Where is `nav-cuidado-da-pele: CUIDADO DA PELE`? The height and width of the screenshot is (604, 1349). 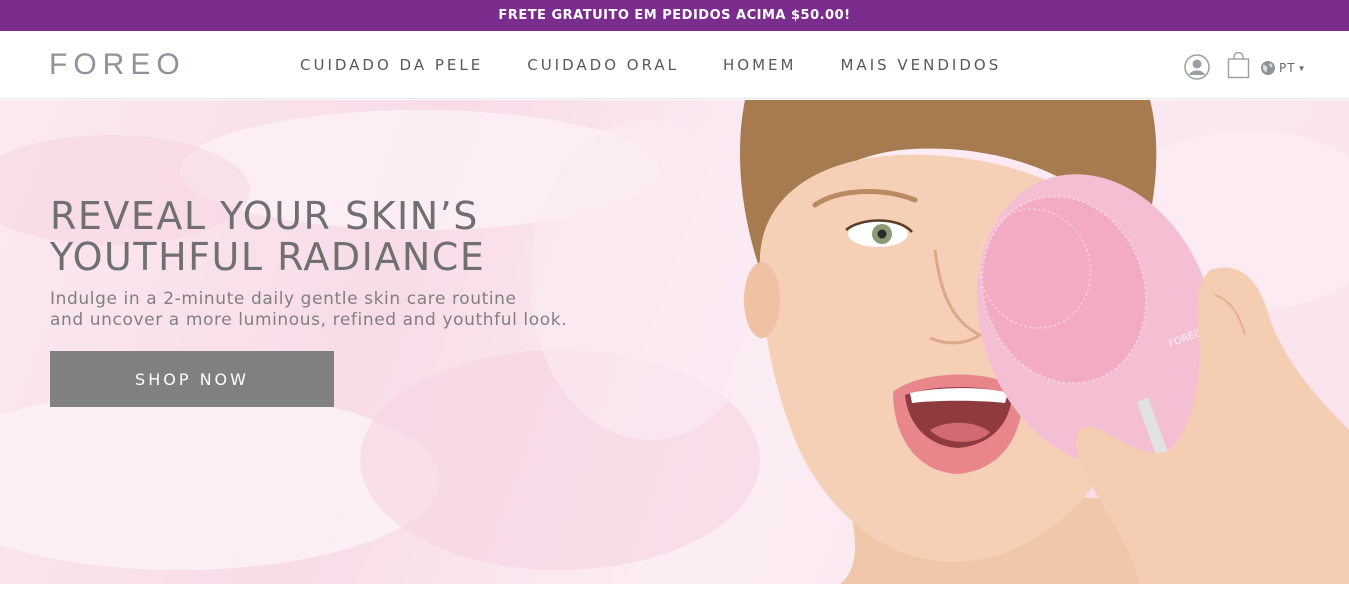 nav-cuidado-da-pele: CUIDADO DA PELE is located at coordinates (391, 65).